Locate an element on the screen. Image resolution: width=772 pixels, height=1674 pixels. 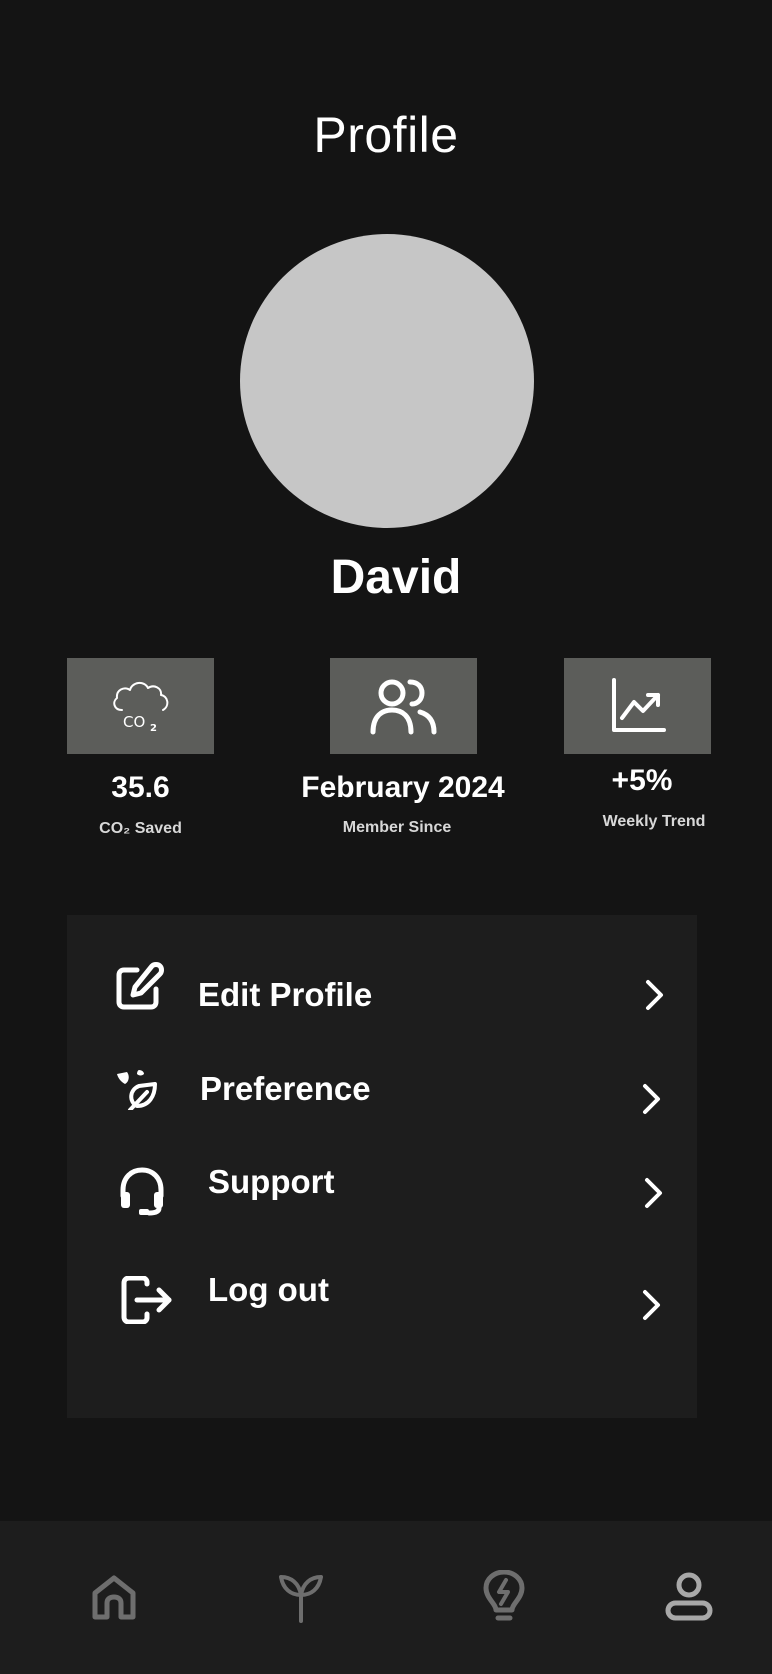
trend-chart-icon is located at coordinates (638, 705).